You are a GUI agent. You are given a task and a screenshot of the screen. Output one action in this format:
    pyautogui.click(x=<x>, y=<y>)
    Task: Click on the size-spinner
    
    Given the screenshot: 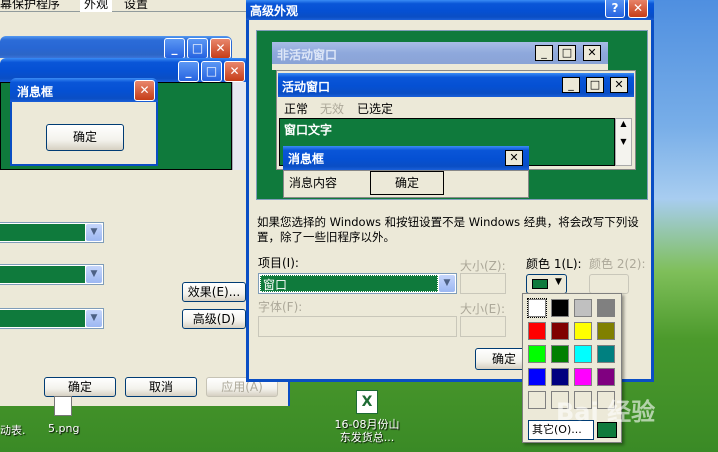 What is the action you would take?
    pyautogui.click(x=483, y=283)
    